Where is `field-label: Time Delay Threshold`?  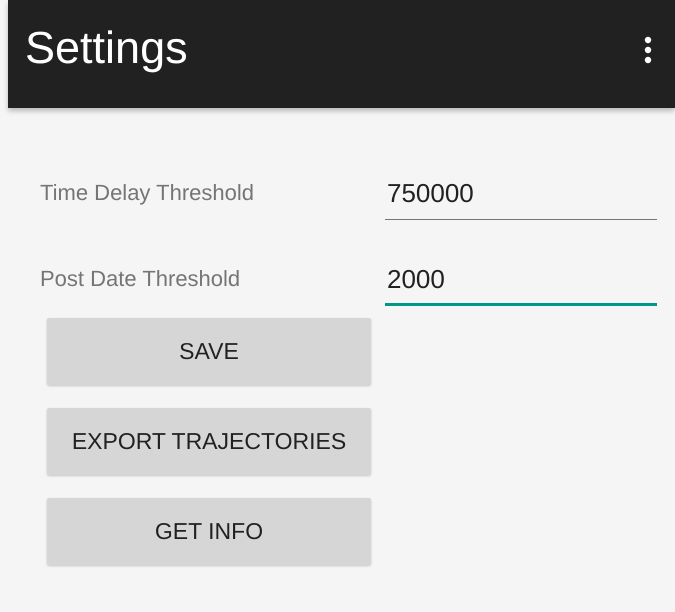 field-label: Time Delay Threshold is located at coordinates (147, 193).